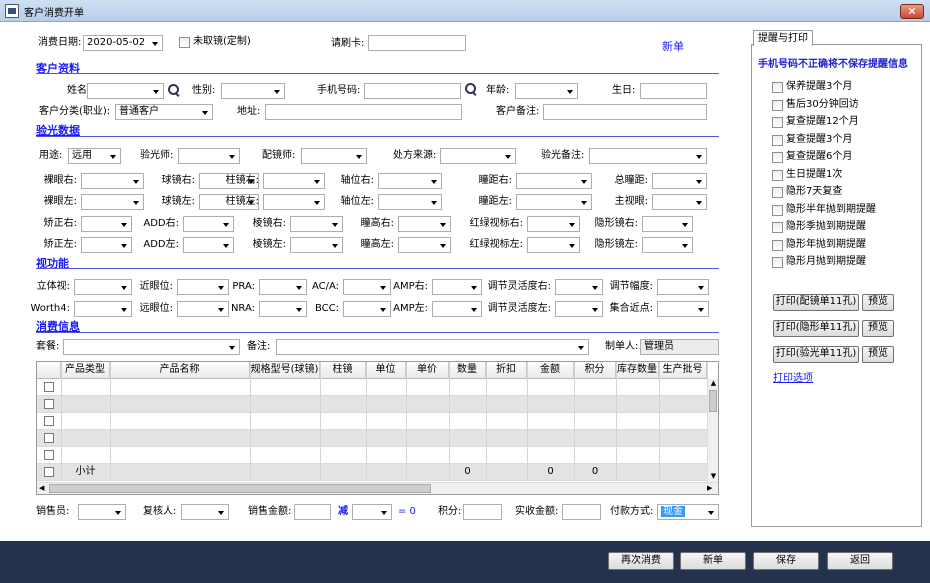 Image resolution: width=930 pixels, height=583 pixels. I want to click on close-button: ✕, so click(912, 11).